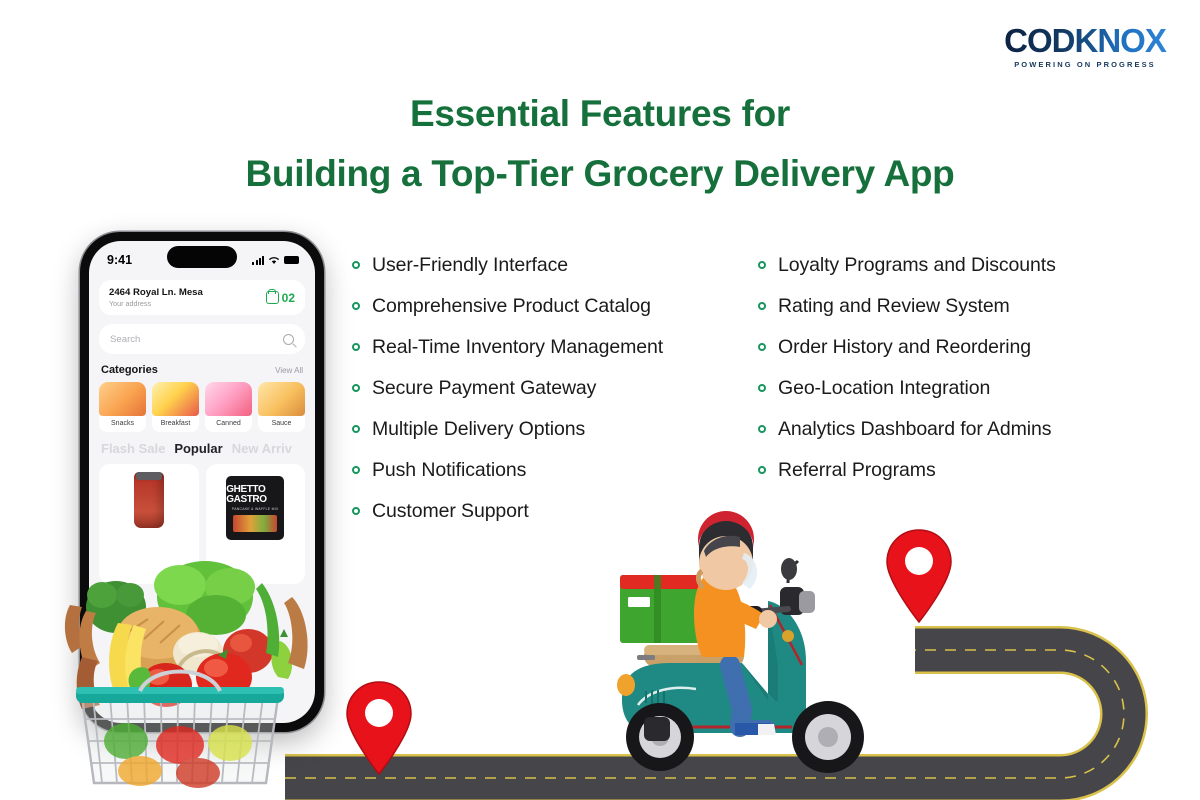  Describe the element at coordinates (129, 370) in the screenshot. I see `categories-title: Categories` at that location.